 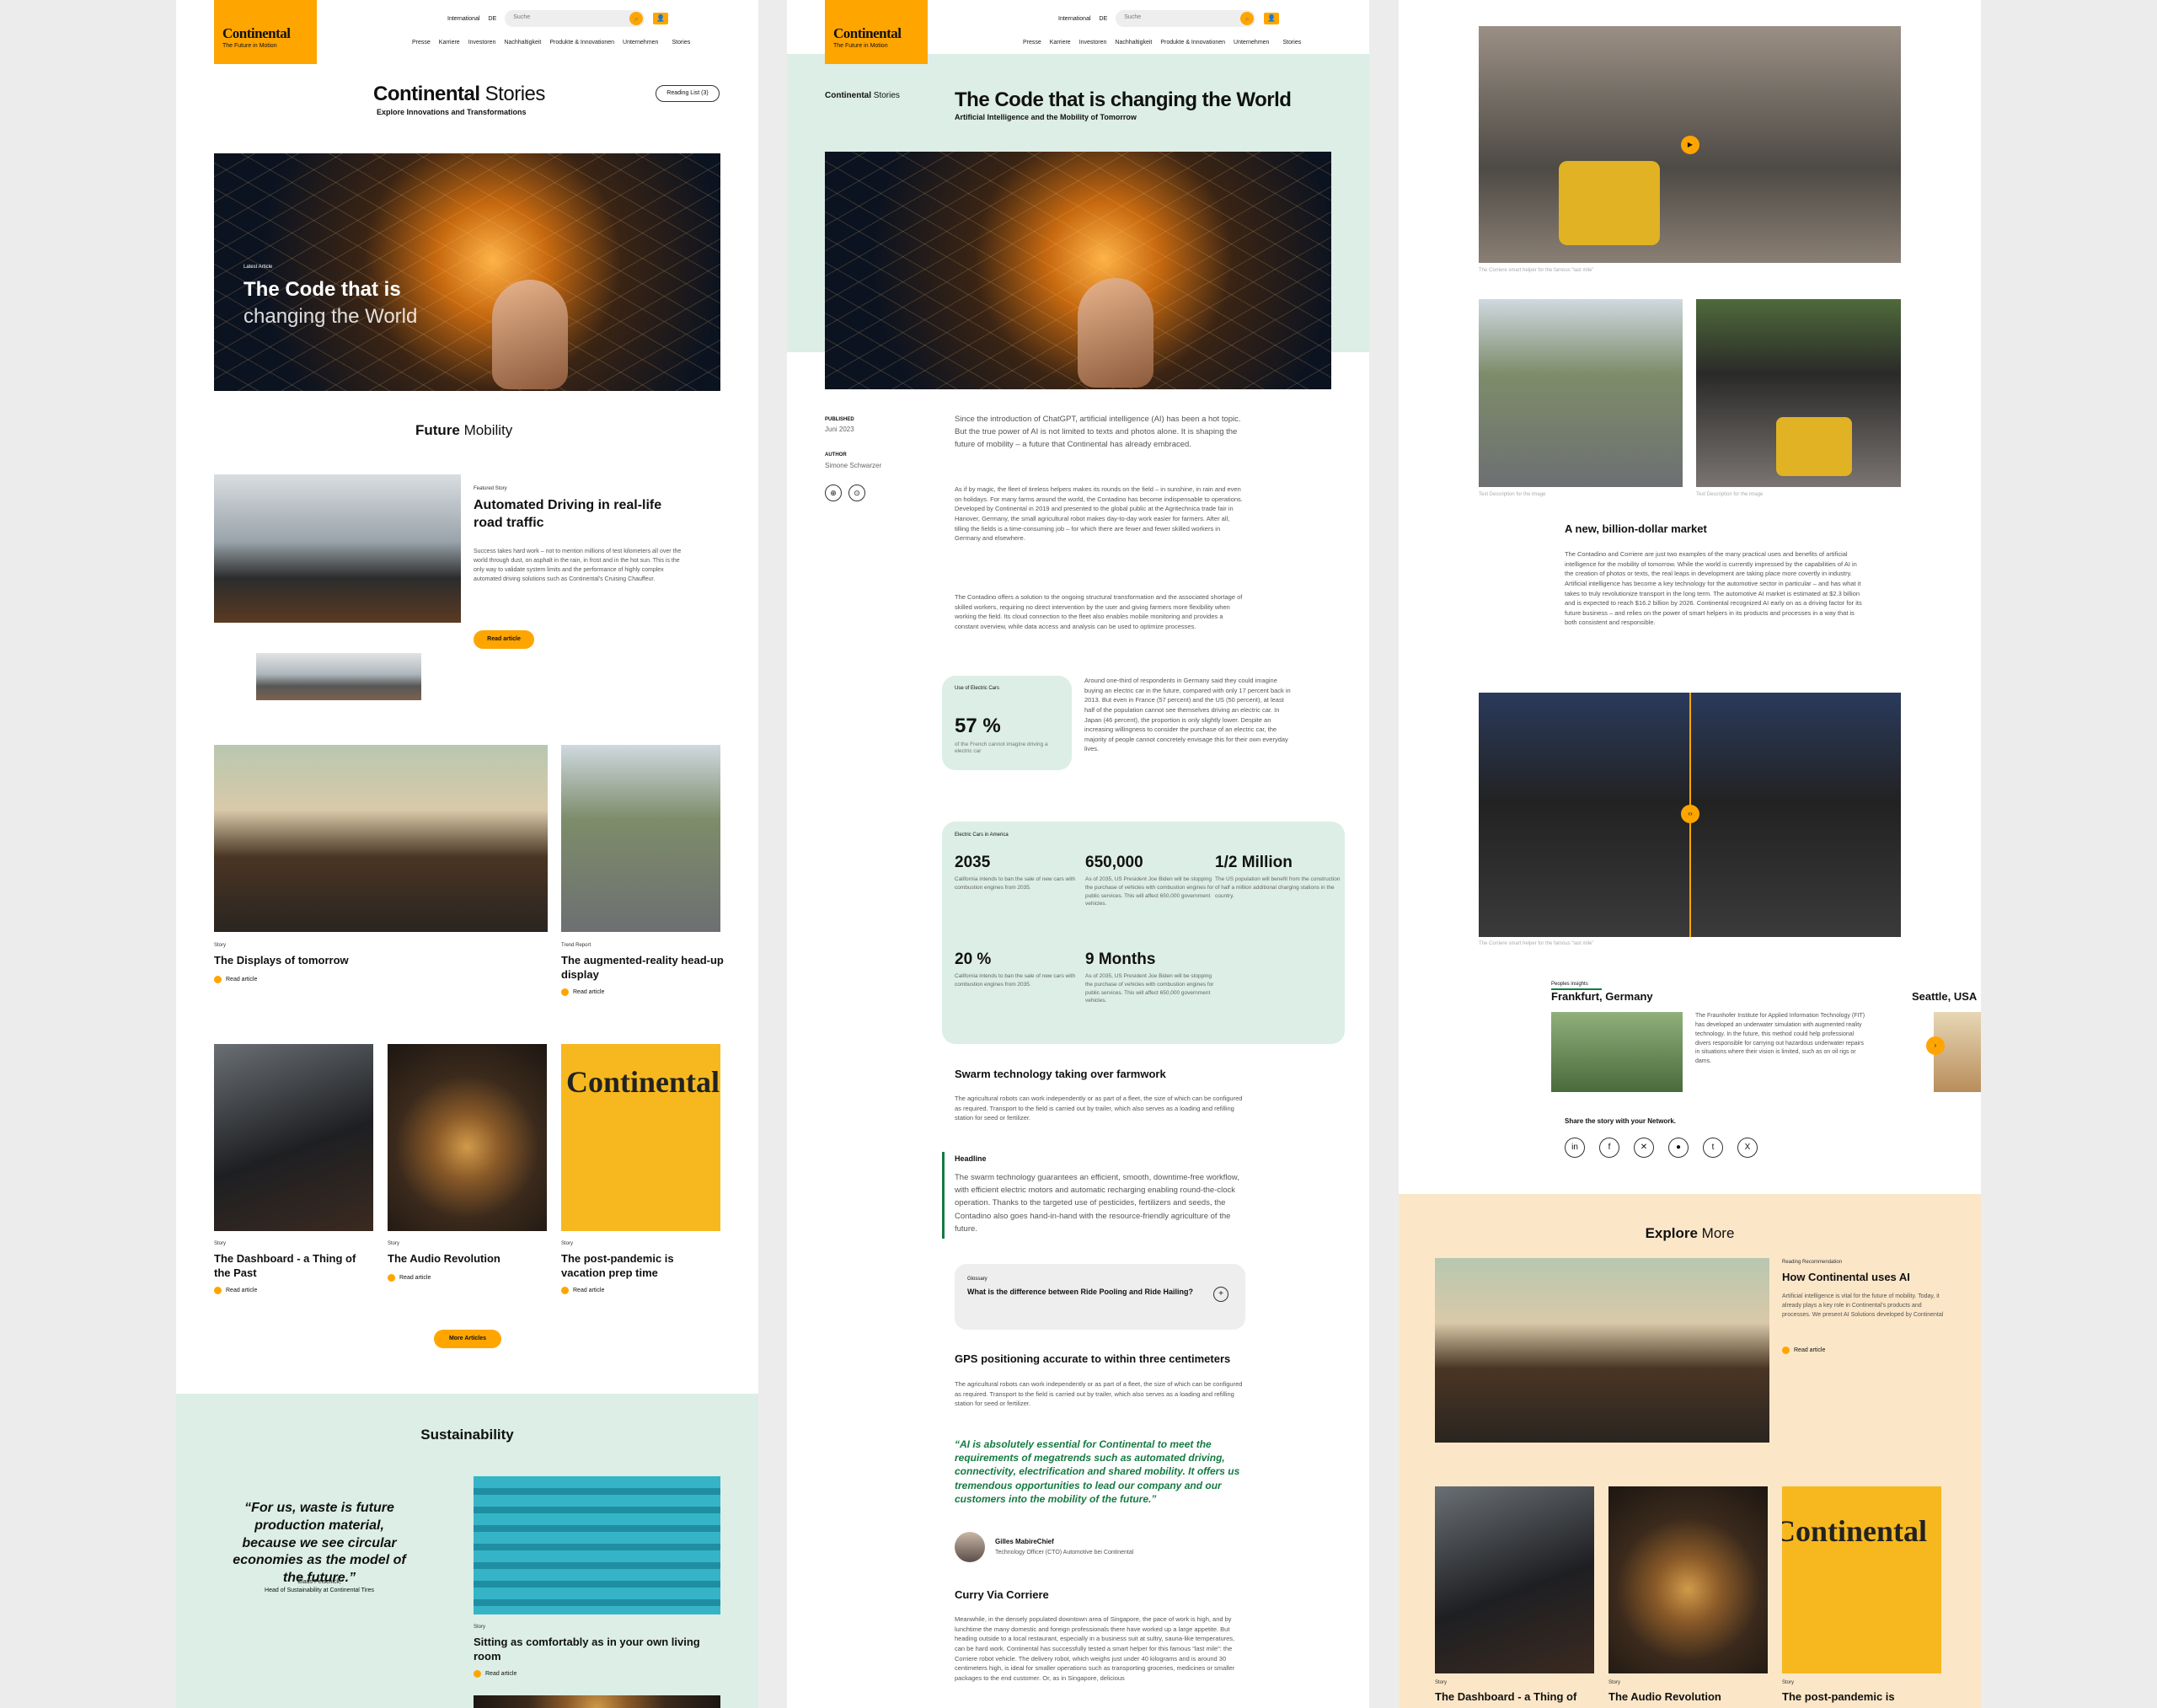 I want to click on share-icon: ⊙, so click(x=856, y=493).